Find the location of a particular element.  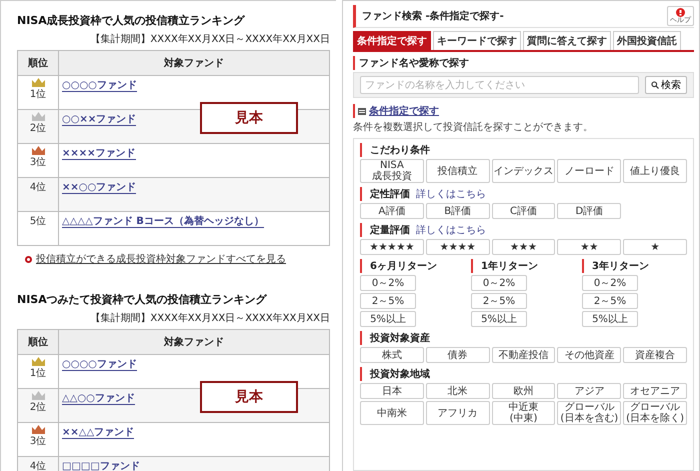

option-button: 欧州 is located at coordinates (524, 391).